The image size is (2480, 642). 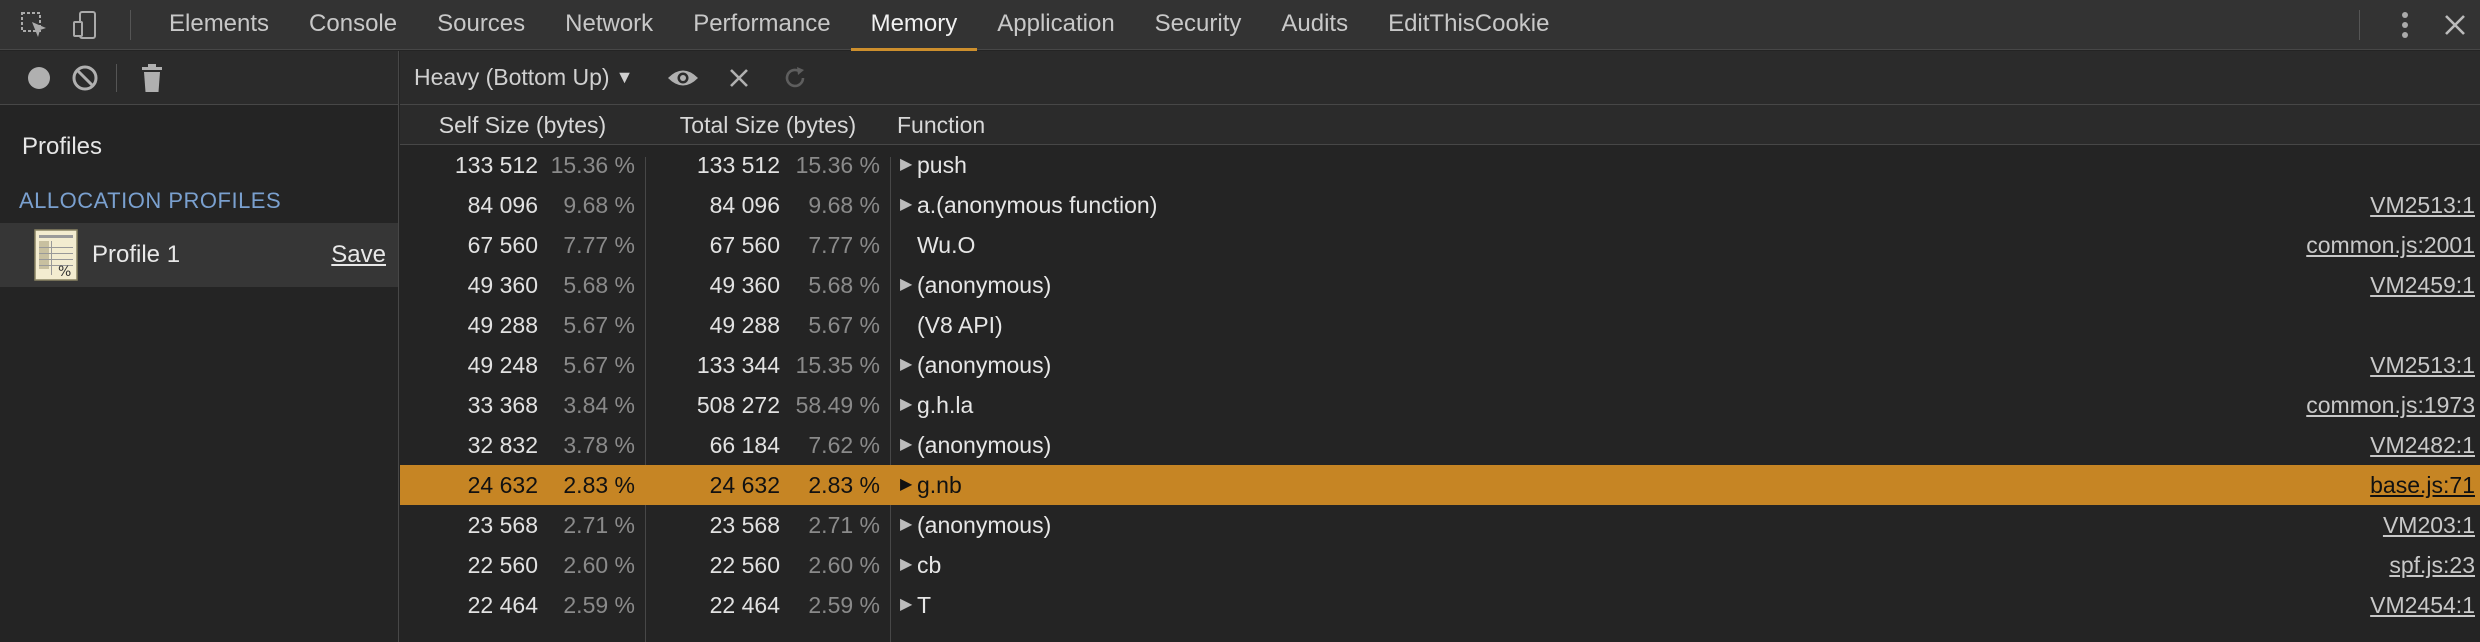 I want to click on table-row: 24 632 2.83 % 24 632 2.83 % ▶ g.nb base.js:71, so click(x=1440, y=485).